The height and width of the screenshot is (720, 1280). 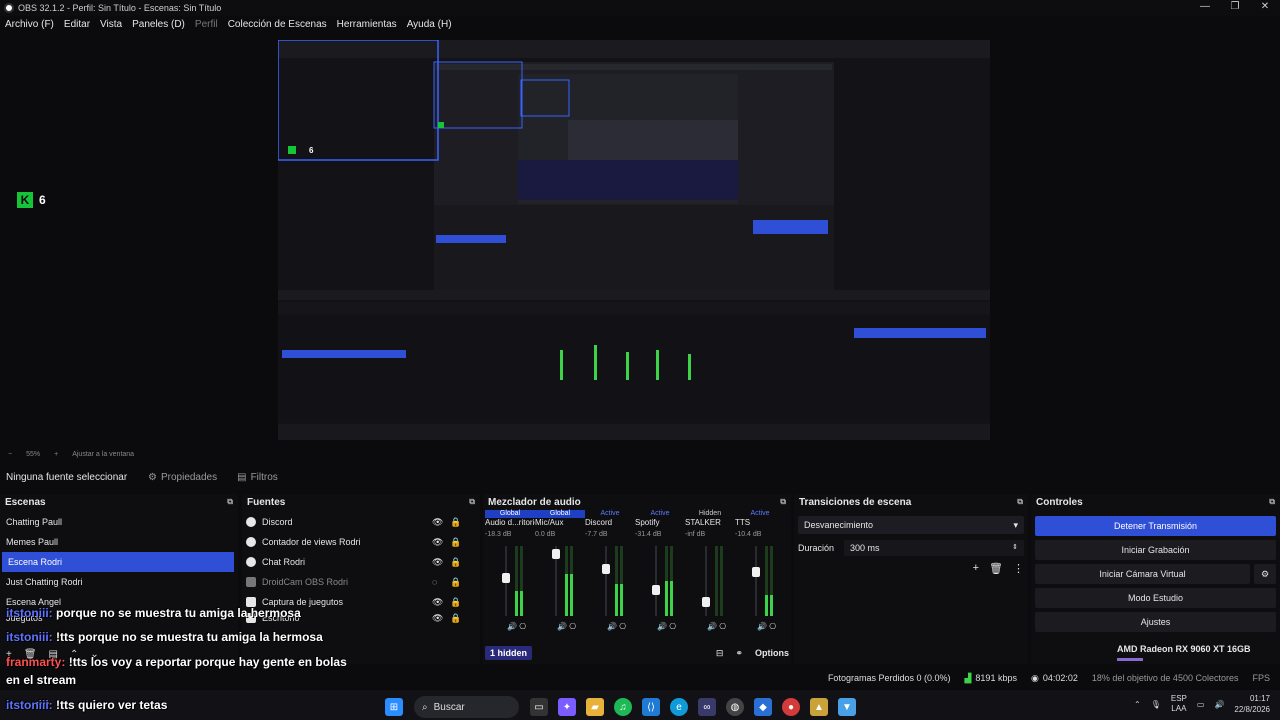 I want to click on source-item: Contador de views Rodri 👁 🔒, so click(x=361, y=542).